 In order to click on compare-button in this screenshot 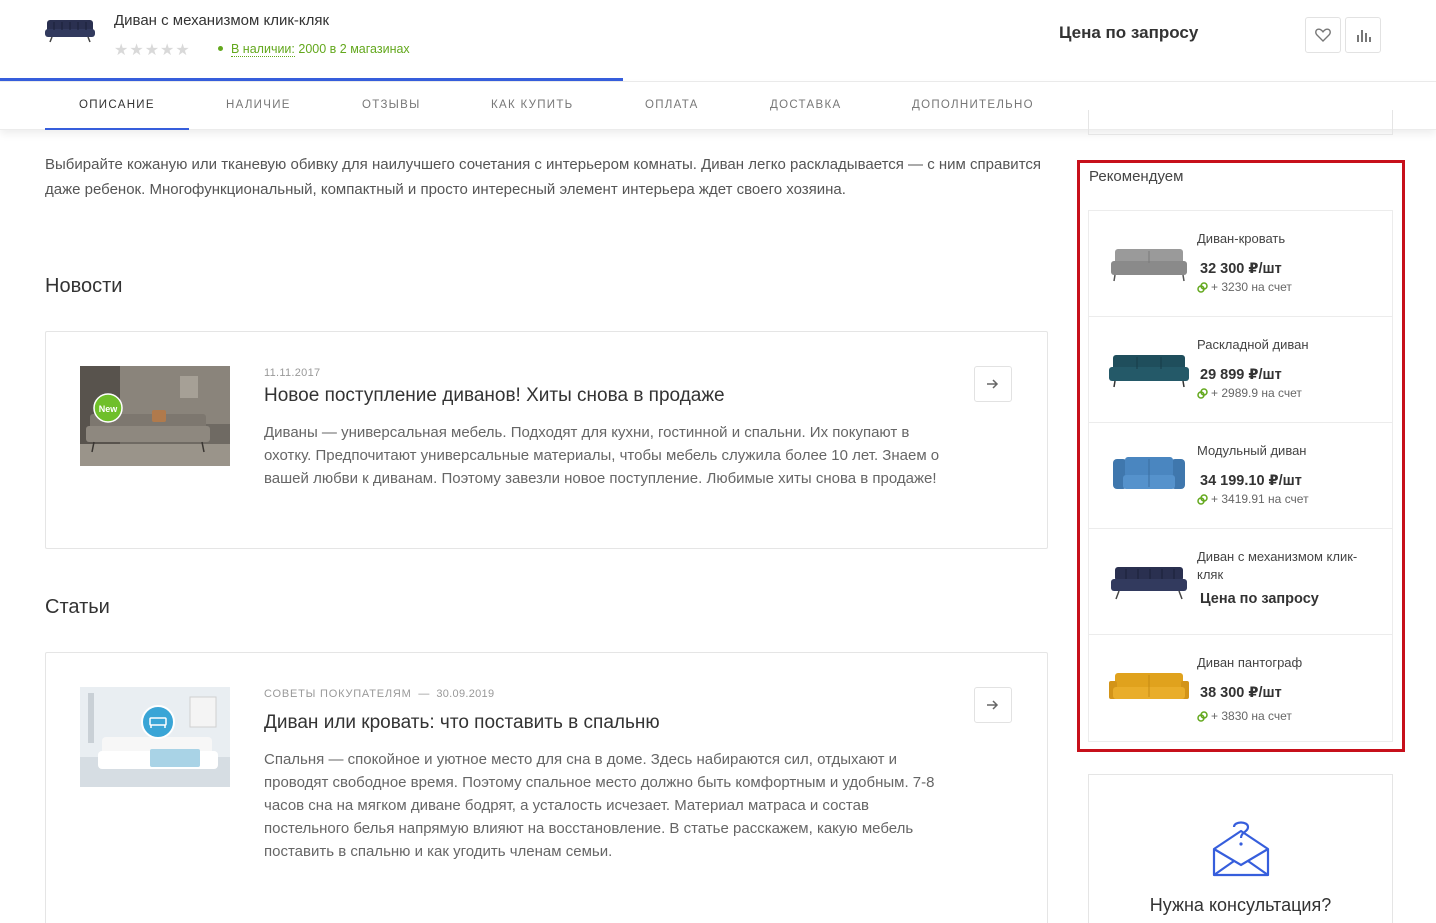, I will do `click(1363, 35)`.